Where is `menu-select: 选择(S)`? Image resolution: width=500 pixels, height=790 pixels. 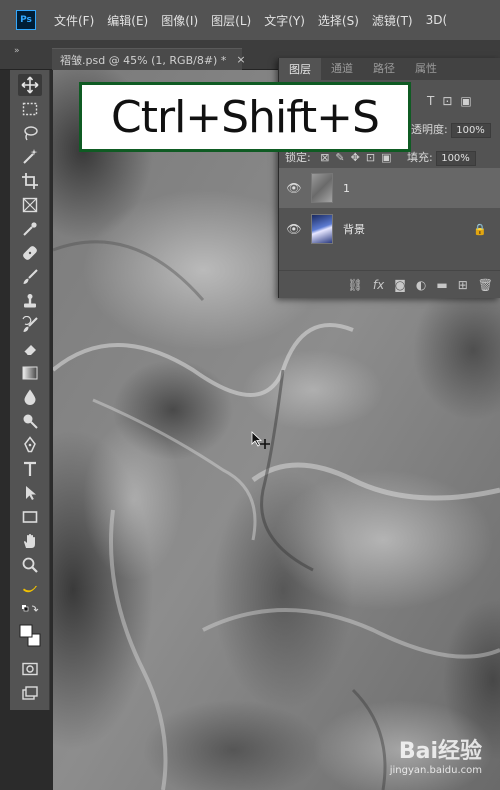 menu-select: 选择(S) is located at coordinates (338, 20).